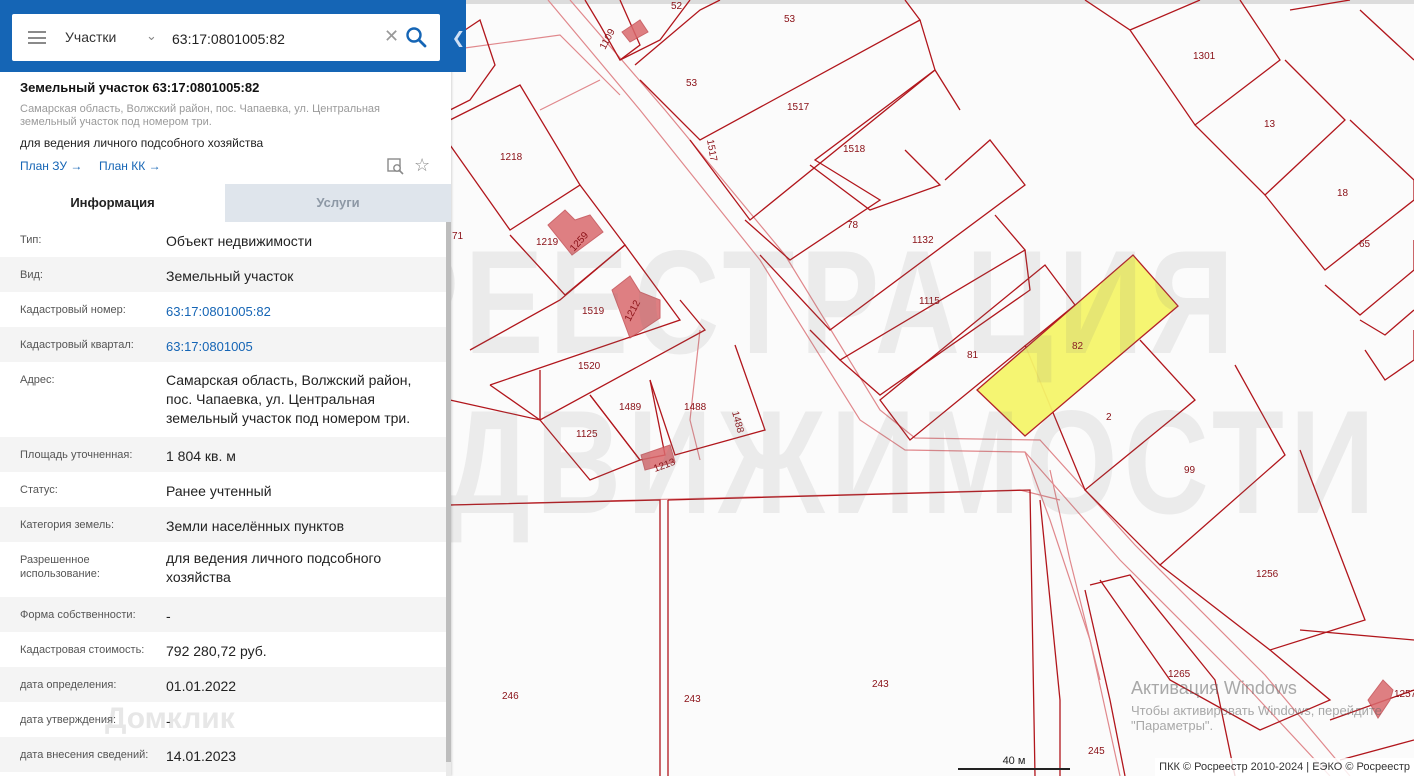 This screenshot has width=1414, height=776. I want to click on parcel-number-label: 99, so click(1190, 470).